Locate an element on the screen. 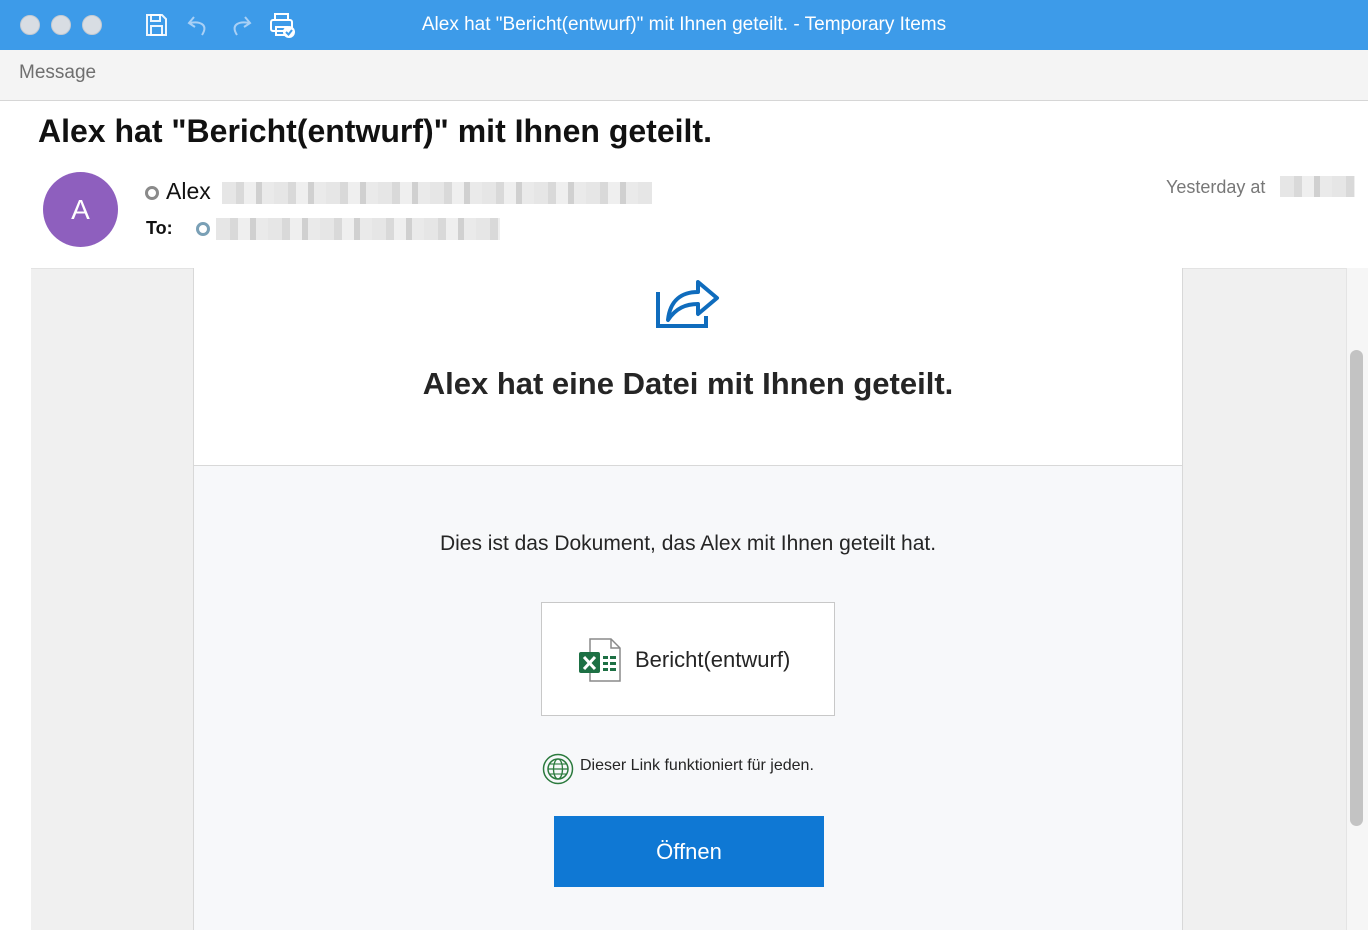 The image size is (1368, 930). zoom-window-button is located at coordinates (92, 25).